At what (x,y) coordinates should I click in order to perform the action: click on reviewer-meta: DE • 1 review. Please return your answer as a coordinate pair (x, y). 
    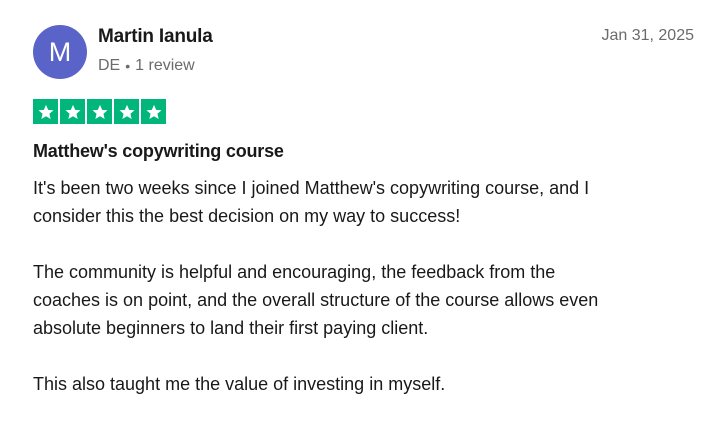
    Looking at the image, I should click on (146, 66).